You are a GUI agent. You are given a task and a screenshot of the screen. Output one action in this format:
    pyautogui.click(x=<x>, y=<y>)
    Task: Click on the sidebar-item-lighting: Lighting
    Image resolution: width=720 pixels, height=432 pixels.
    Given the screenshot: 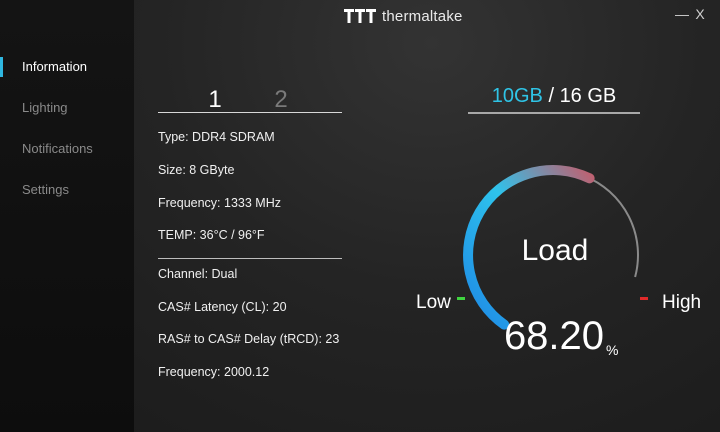 What is the action you would take?
    pyautogui.click(x=67, y=108)
    